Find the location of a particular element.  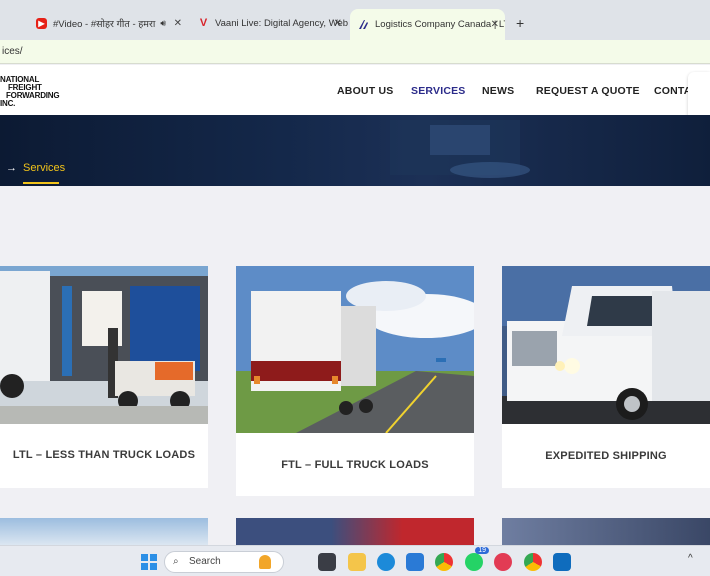

nav-request-quote: REQUEST A QUOTE is located at coordinates (588, 91).